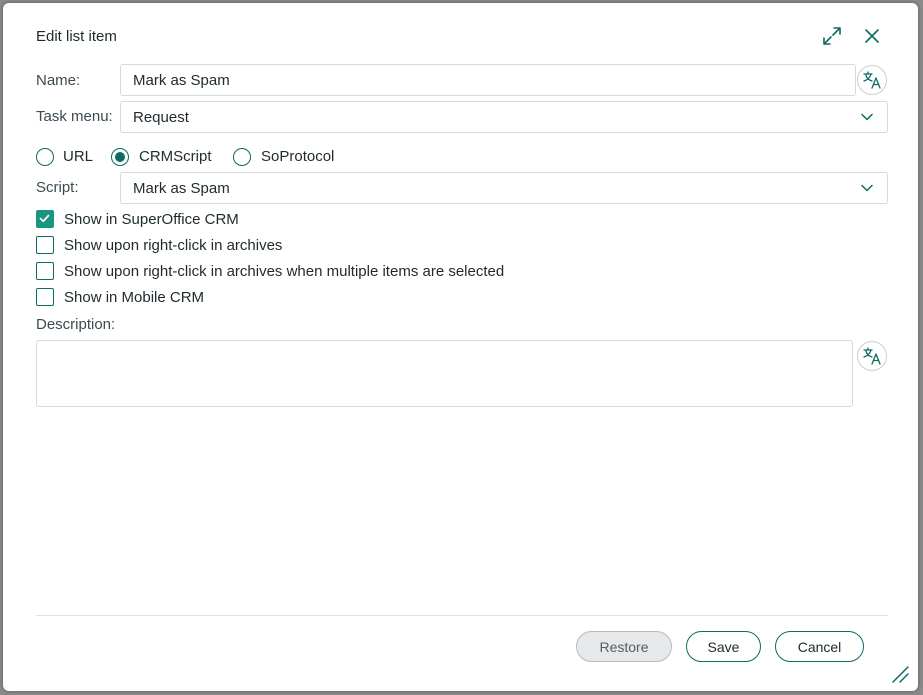 The image size is (923, 695). Describe the element at coordinates (78, 156) in the screenshot. I see `radio-url-label: URL` at that location.